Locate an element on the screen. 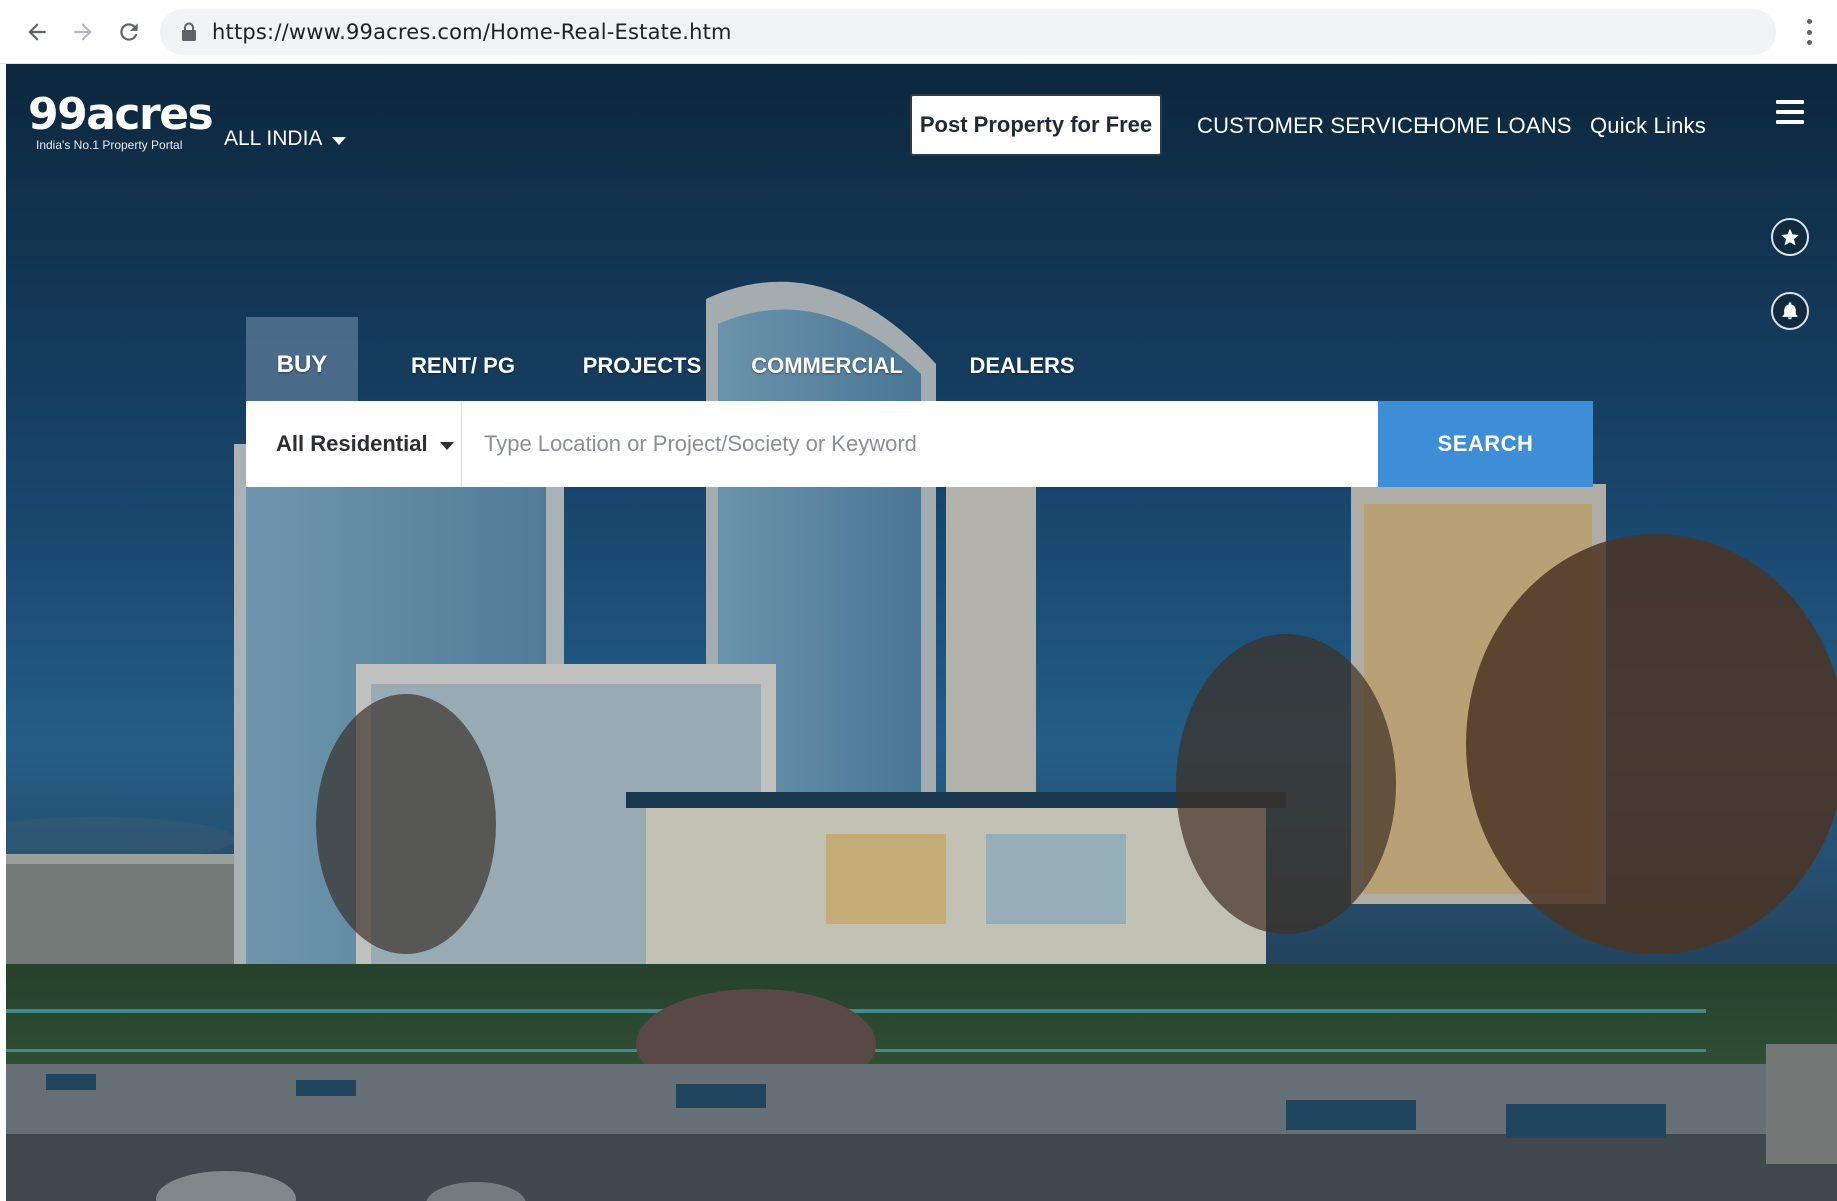 The width and height of the screenshot is (1837, 1201). site-logo: 99acres India's No.1 Property Portal is located at coordinates (121, 121).